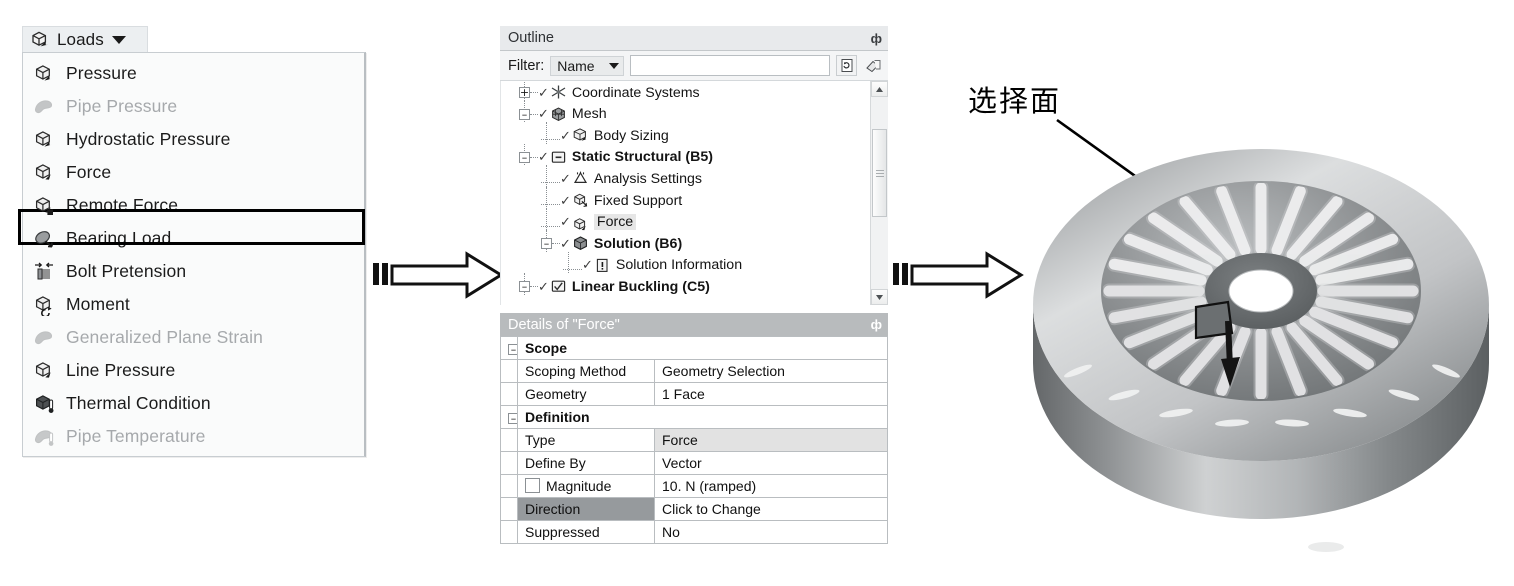 This screenshot has height=586, width=1514. What do you see at coordinates (771, 532) in the screenshot?
I see `details-property-value: No` at bounding box center [771, 532].